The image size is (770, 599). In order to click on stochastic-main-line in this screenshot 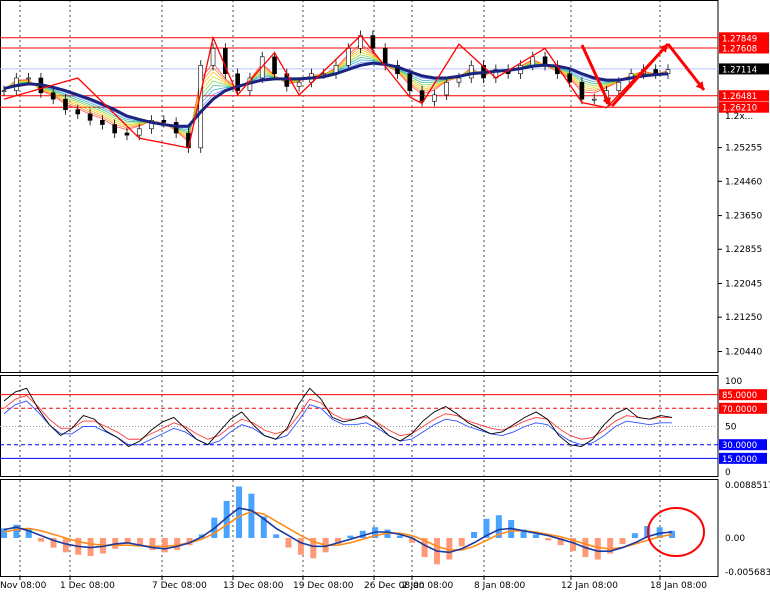, I will do `click(338, 417)`.